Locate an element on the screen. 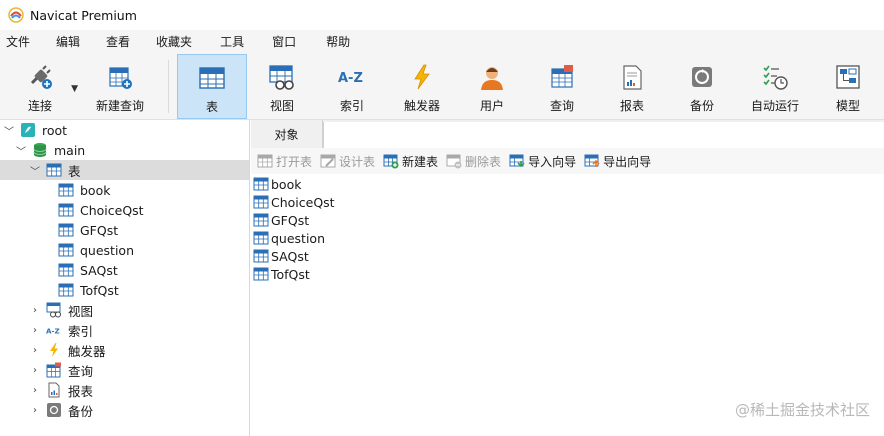  tree-table-item: SAQst is located at coordinates (124, 270).